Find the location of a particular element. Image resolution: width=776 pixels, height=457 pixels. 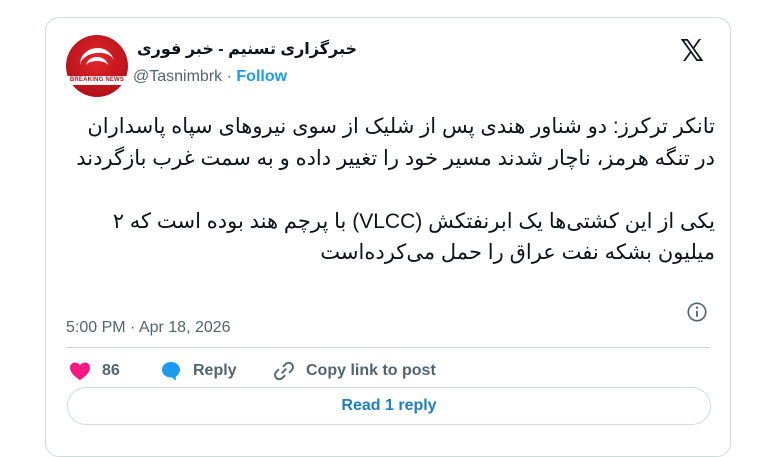

copy-link-button: Copy link to post is located at coordinates (354, 371).